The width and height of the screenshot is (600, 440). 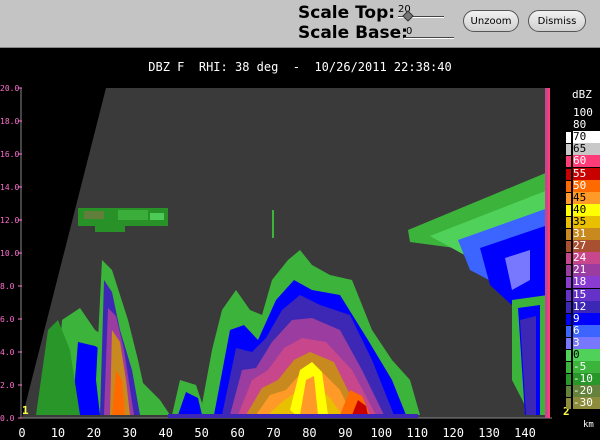 What do you see at coordinates (10, 88) in the screenshot?
I see `y-tick-label: 20.0` at bounding box center [10, 88].